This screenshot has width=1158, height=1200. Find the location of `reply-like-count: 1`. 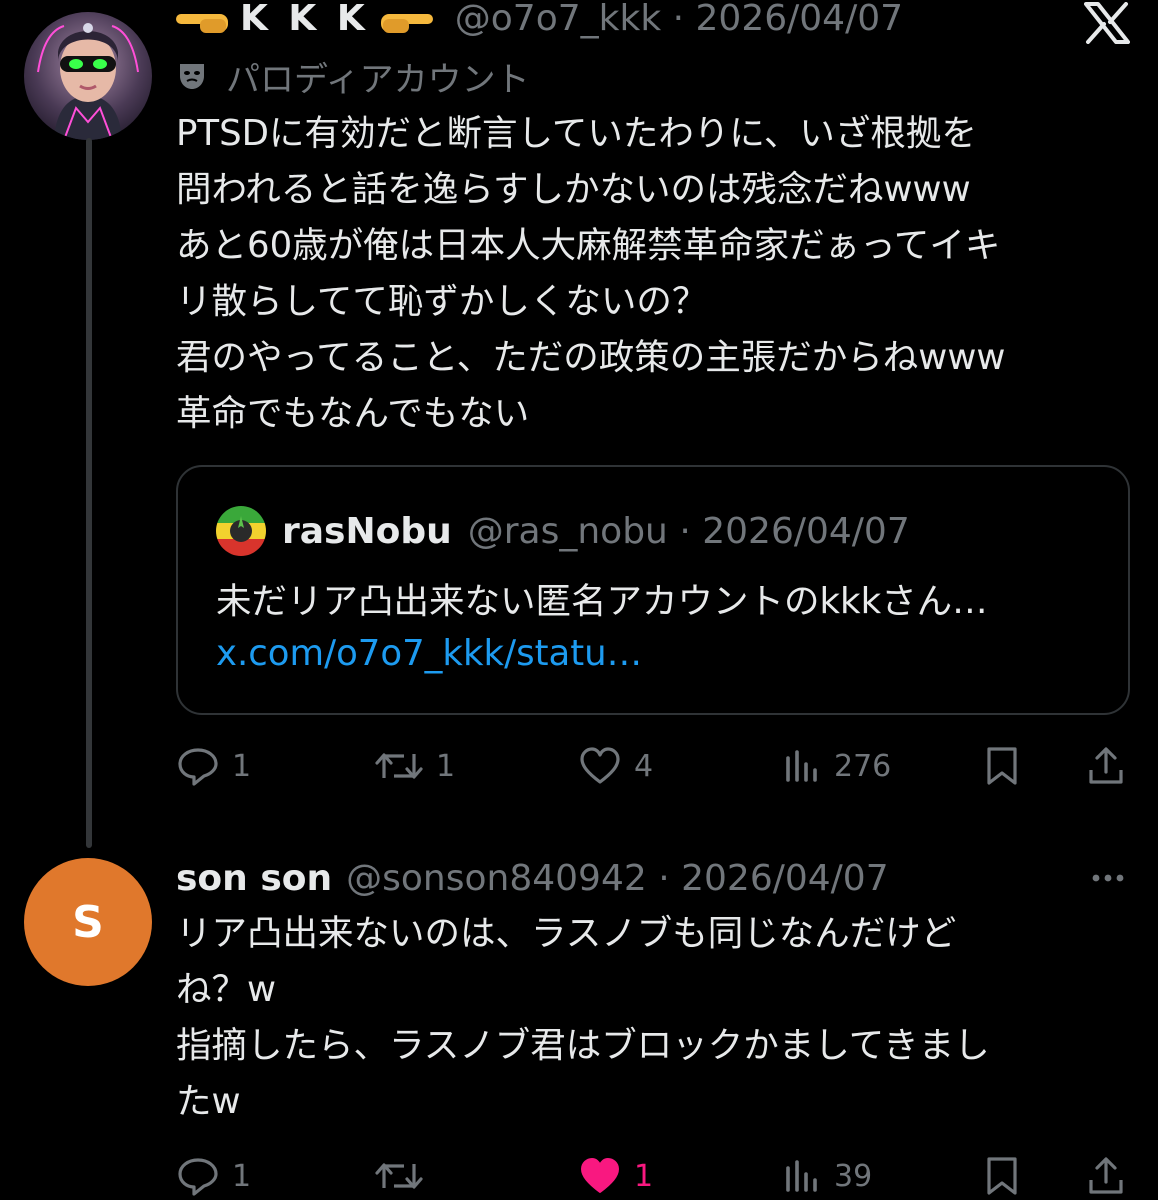

reply-like-count: 1 is located at coordinates (644, 1176).